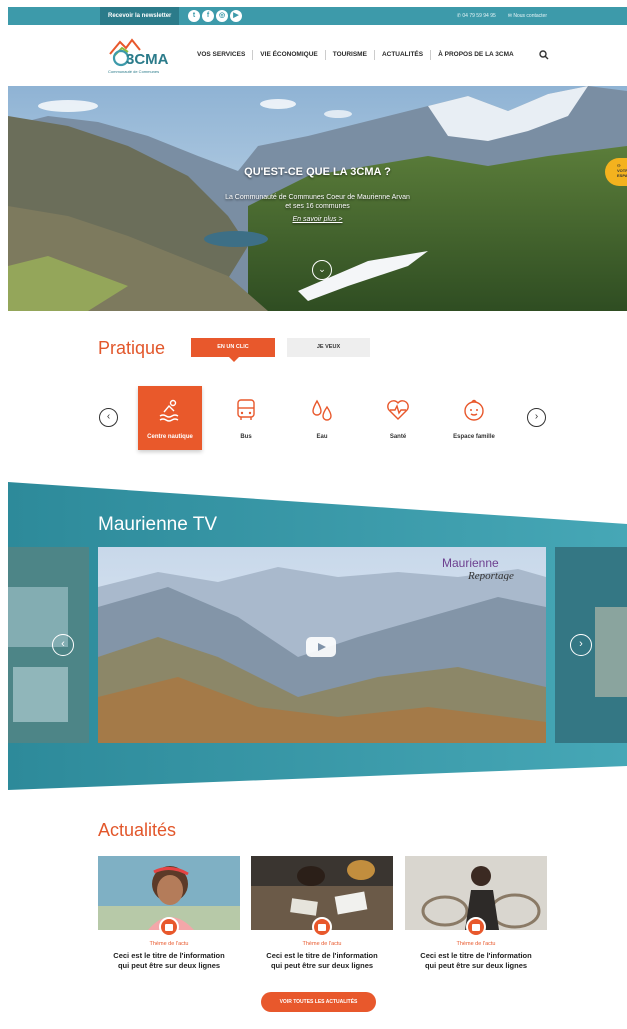 Image resolution: width=627 pixels, height=1029 pixels. I want to click on nav-item-a-propos: À PROPOS DE LA 3CMA, so click(476, 55).